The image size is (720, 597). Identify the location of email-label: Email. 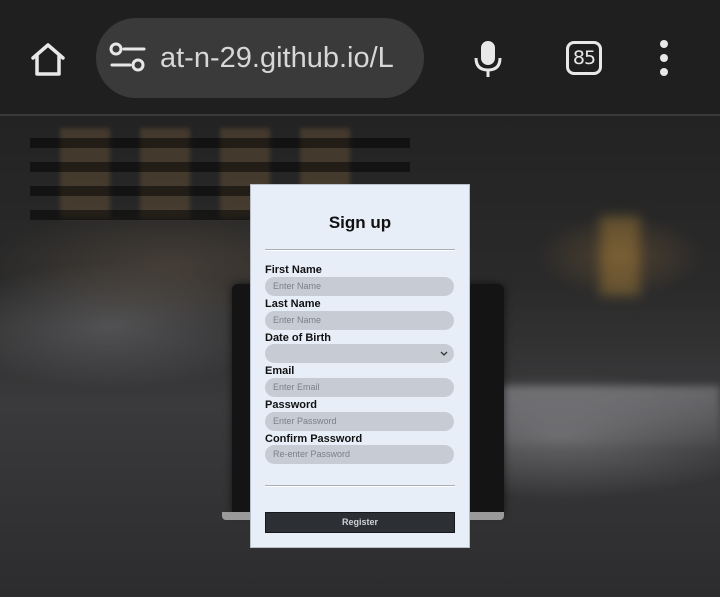
(280, 371).